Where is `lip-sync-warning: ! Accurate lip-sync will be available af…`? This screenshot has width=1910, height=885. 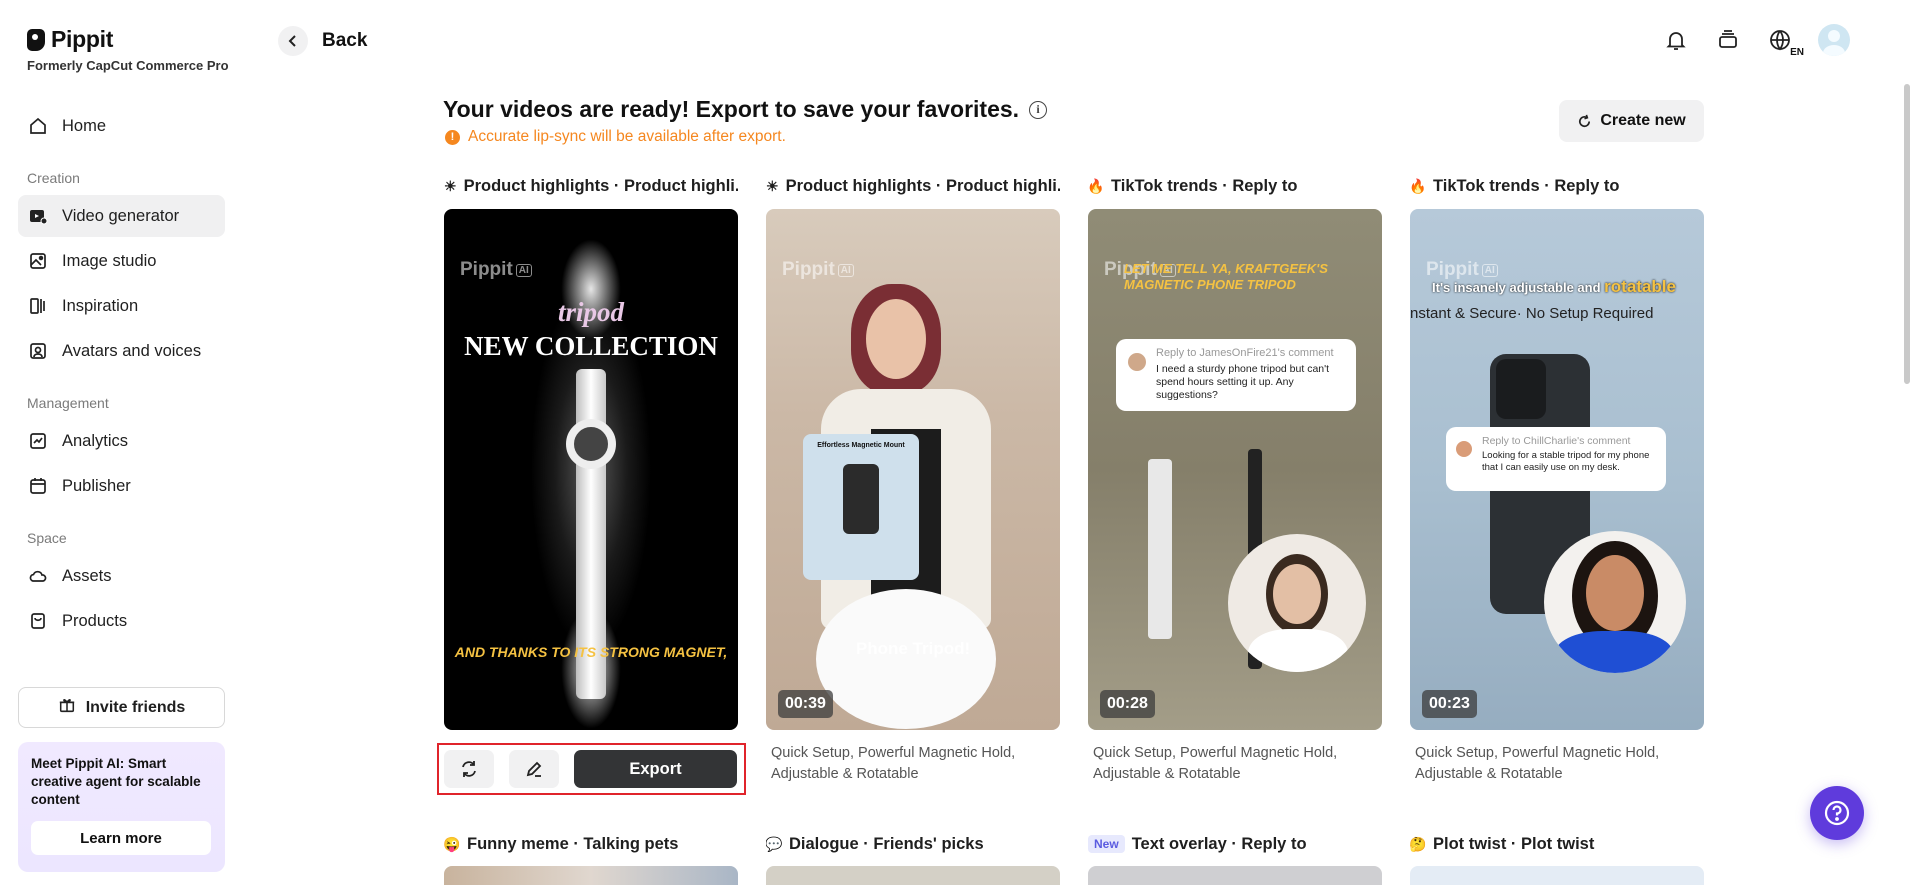 lip-sync-warning: ! Accurate lip-sync will be available af… is located at coordinates (615, 137).